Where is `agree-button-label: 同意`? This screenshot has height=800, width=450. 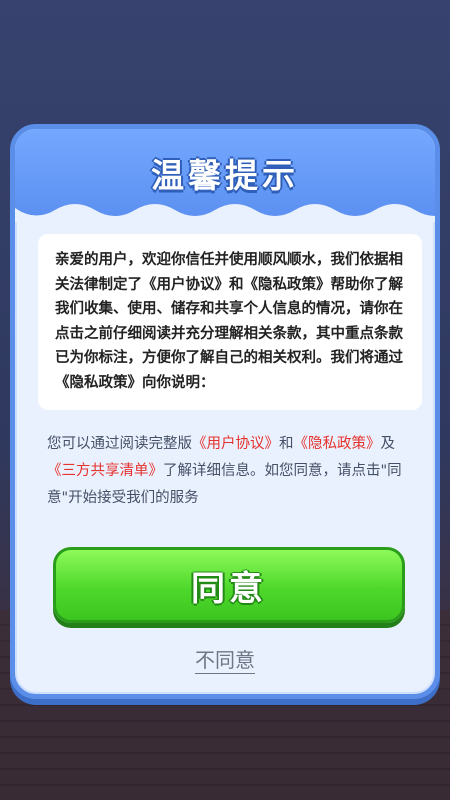
agree-button-label: 同意 is located at coordinates (229, 588).